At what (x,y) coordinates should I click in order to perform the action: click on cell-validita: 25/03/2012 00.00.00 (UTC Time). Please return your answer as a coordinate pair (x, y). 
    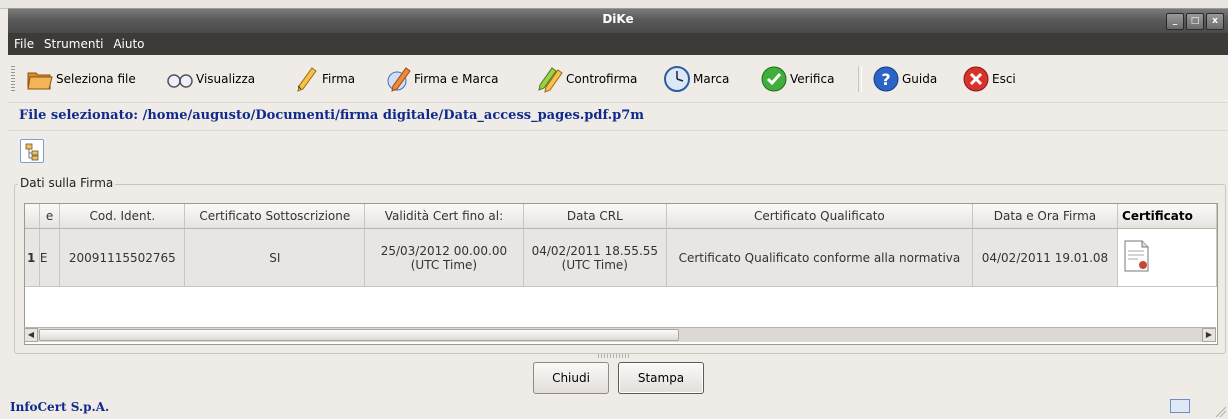
    Looking at the image, I should click on (444, 257).